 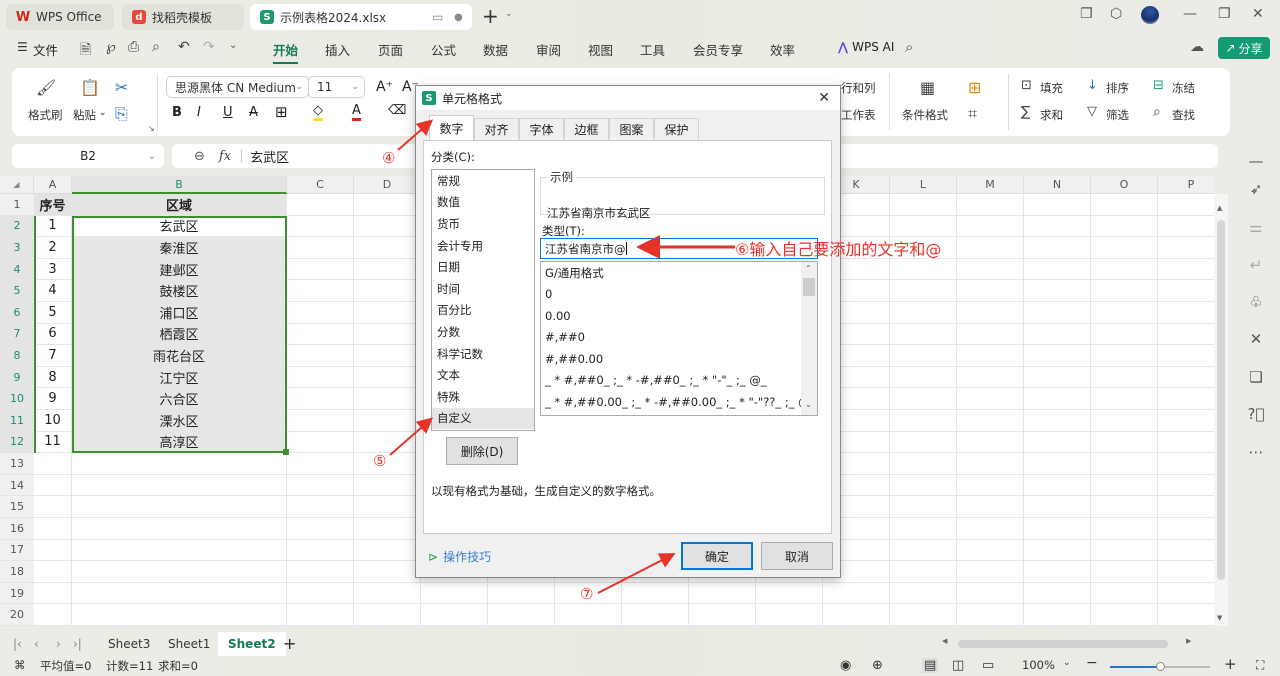 I want to click on vertical-scrollbar: ▲ ▼, so click(x=1221, y=410).